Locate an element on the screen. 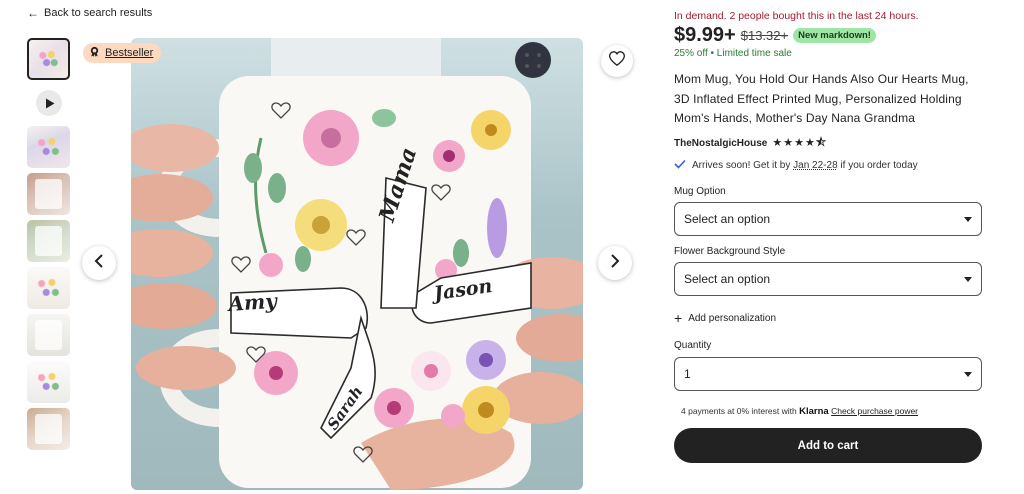  plus-icon: + is located at coordinates (678, 318).